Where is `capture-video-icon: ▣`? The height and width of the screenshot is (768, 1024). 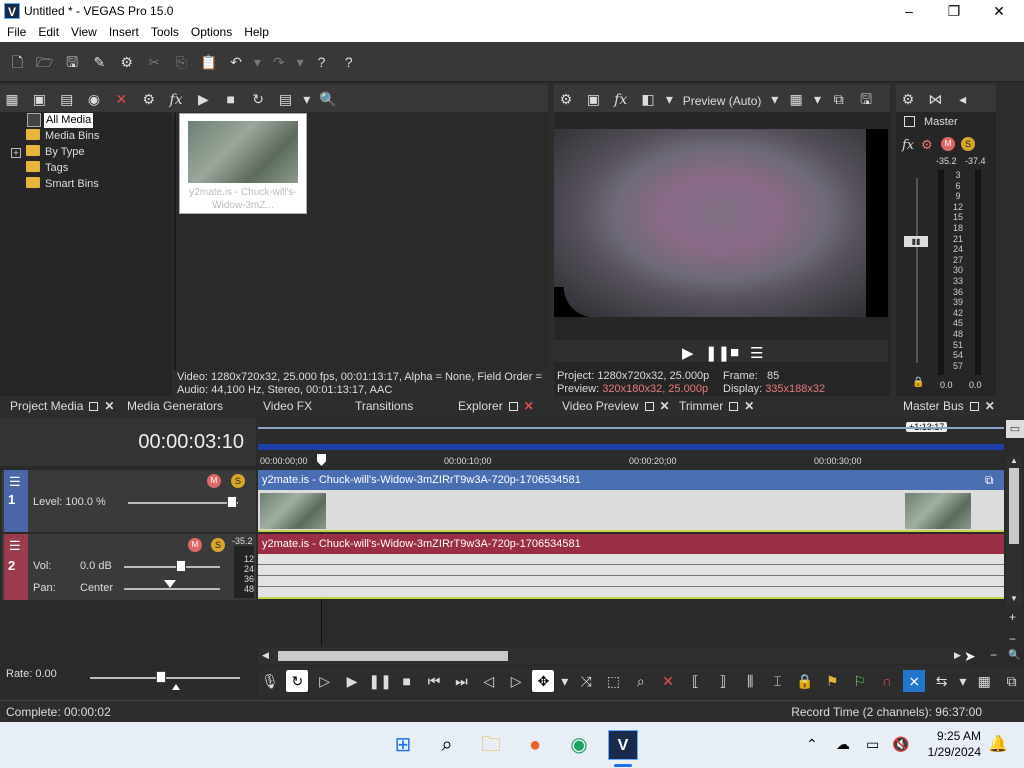
capture-video-icon: ▣ is located at coordinates (39, 99).